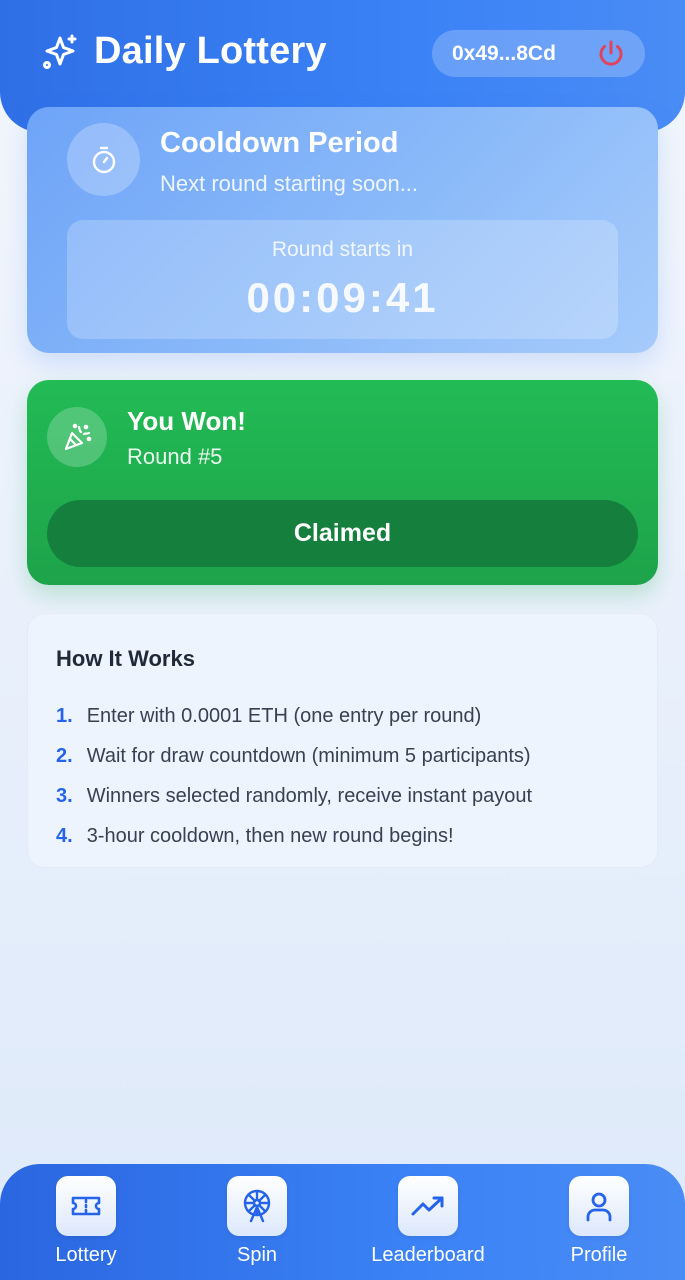  What do you see at coordinates (342, 482) in the screenshot?
I see `winner-card: You Won! Round #5 Claimed` at bounding box center [342, 482].